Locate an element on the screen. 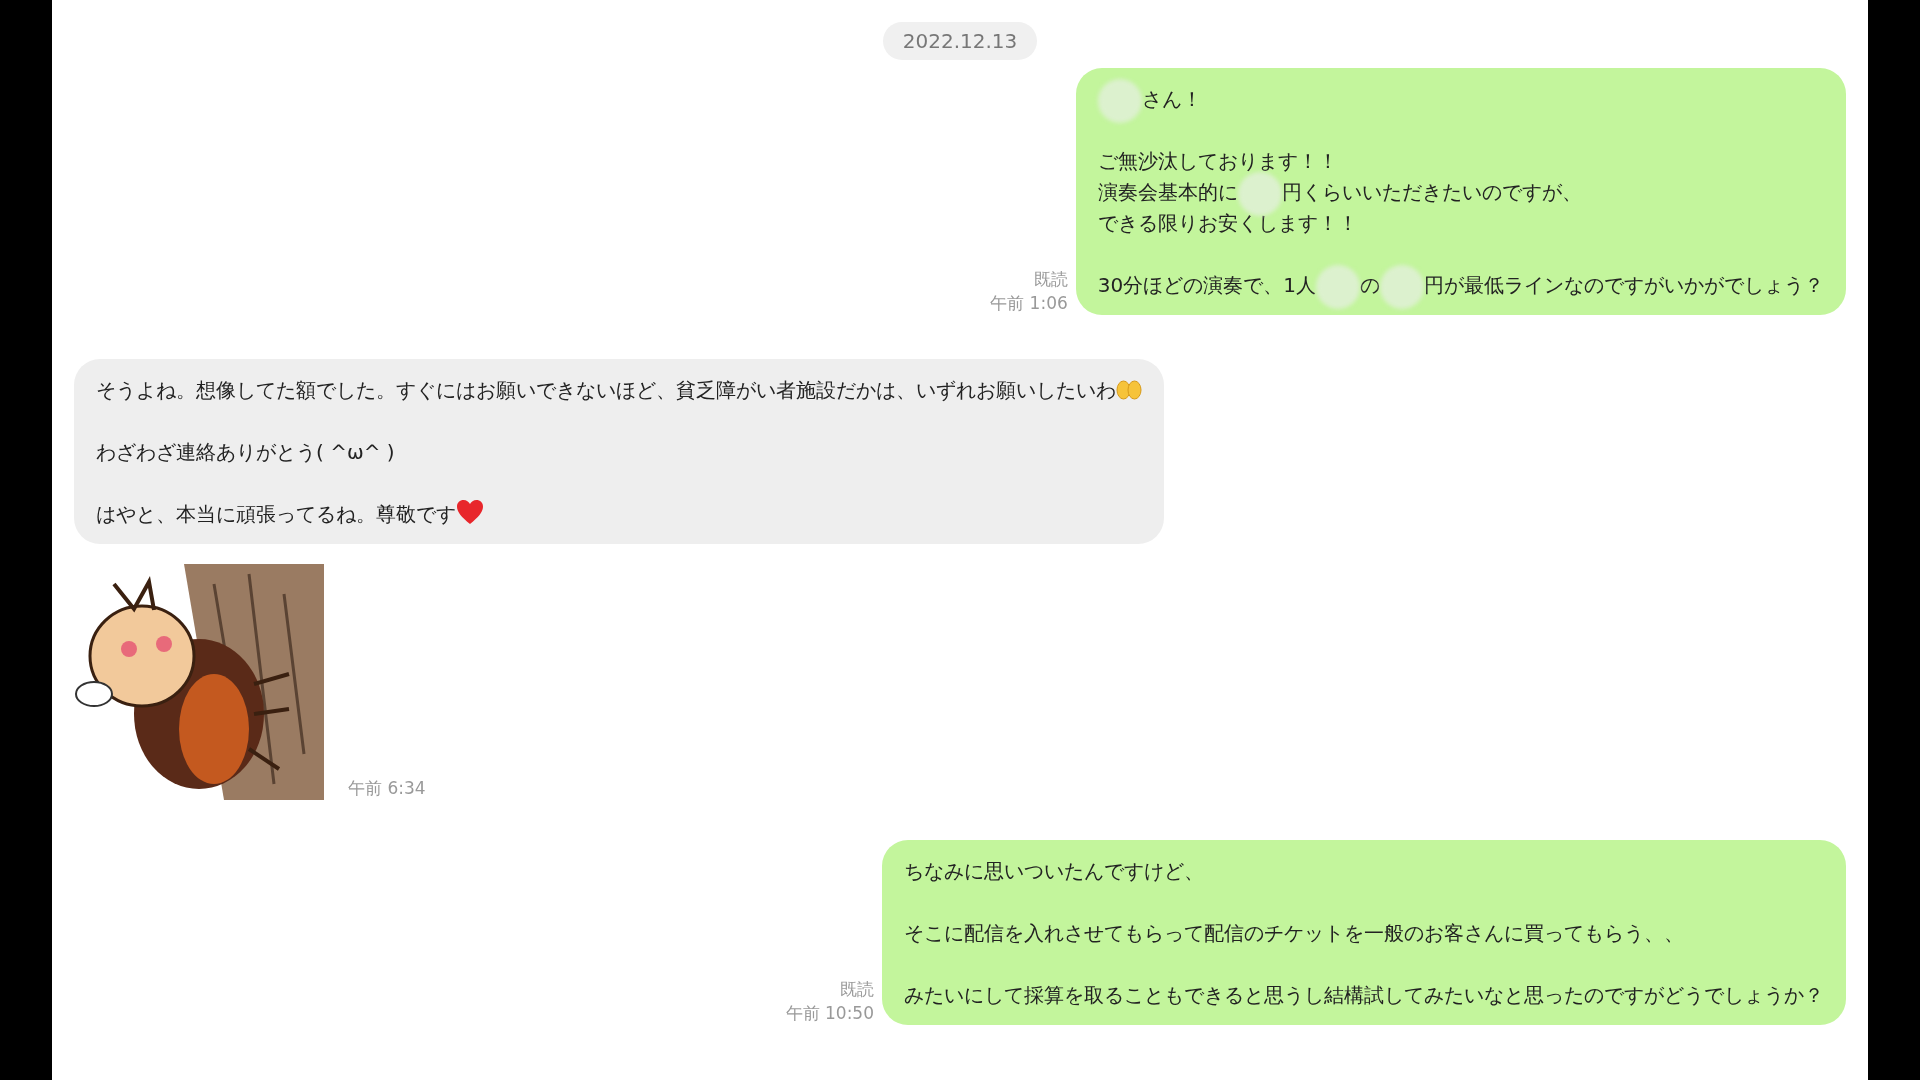 This screenshot has width=1920, height=1080. message-text: 円くらいいただきたいのですが、 is located at coordinates (1431, 192).